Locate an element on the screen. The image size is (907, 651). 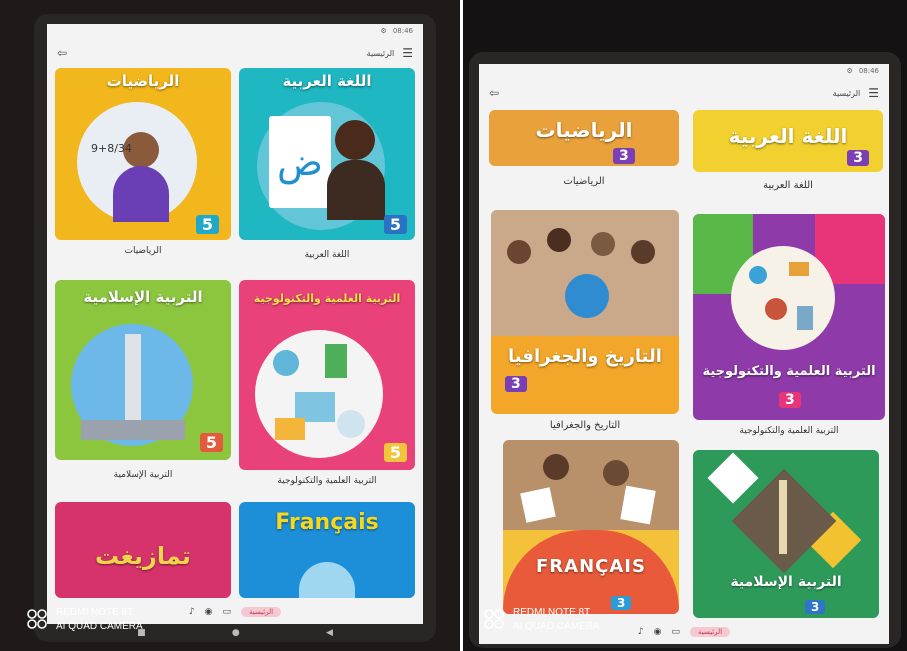
cover-minaret is located at coordinates (783, 517).